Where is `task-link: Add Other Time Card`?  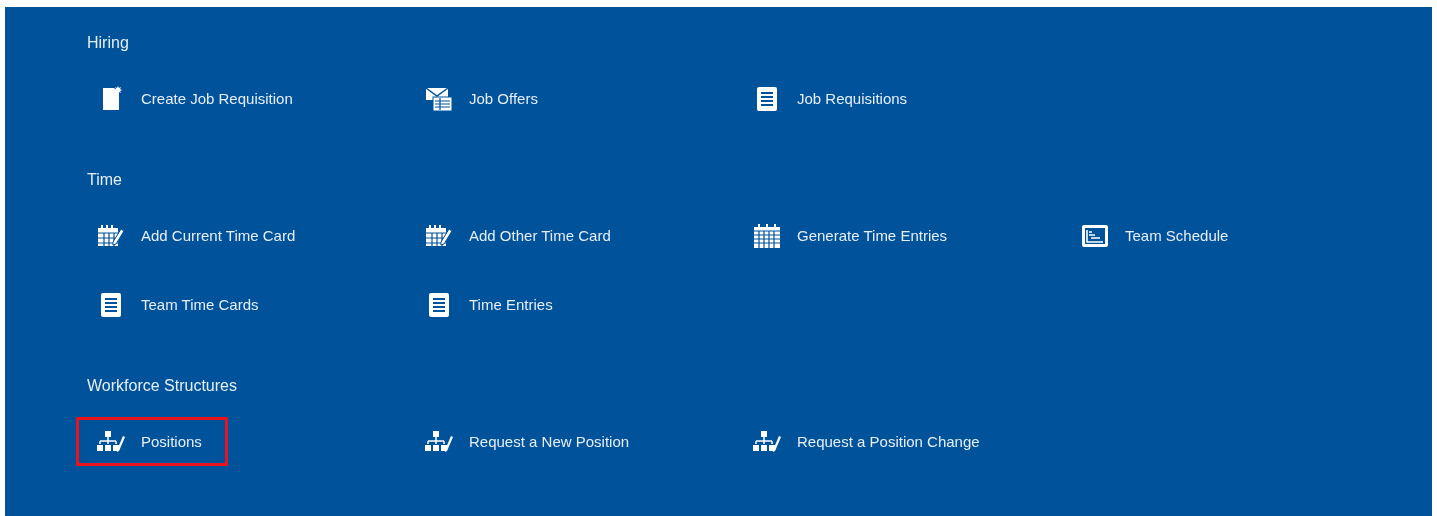
task-link: Add Other Time Card is located at coordinates (520, 235).